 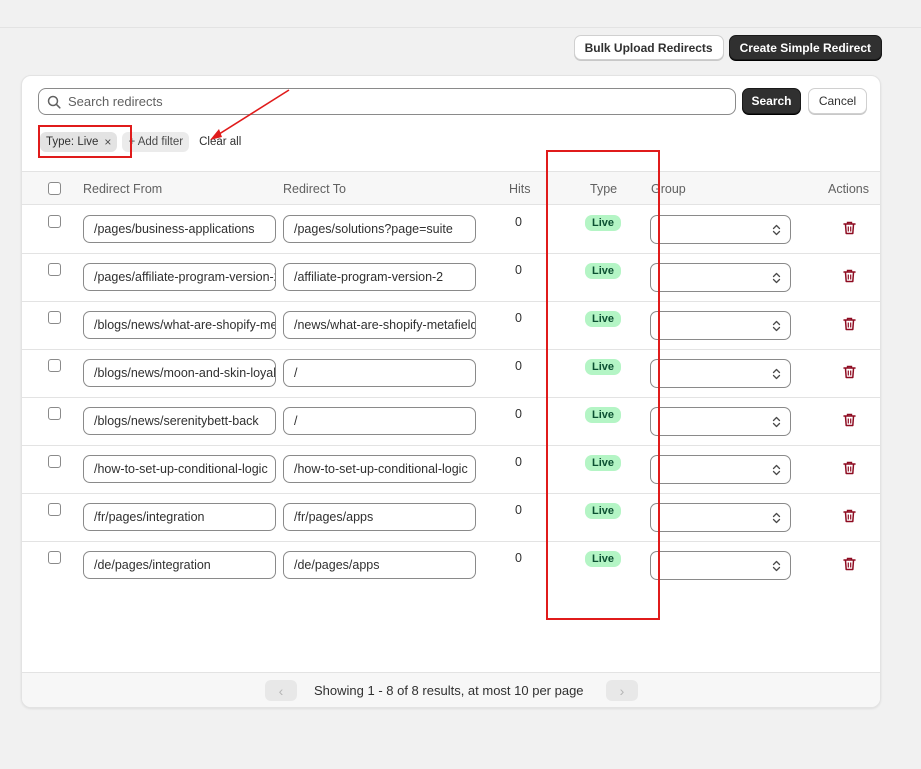 I want to click on next-page-button: ›, so click(x=622, y=690).